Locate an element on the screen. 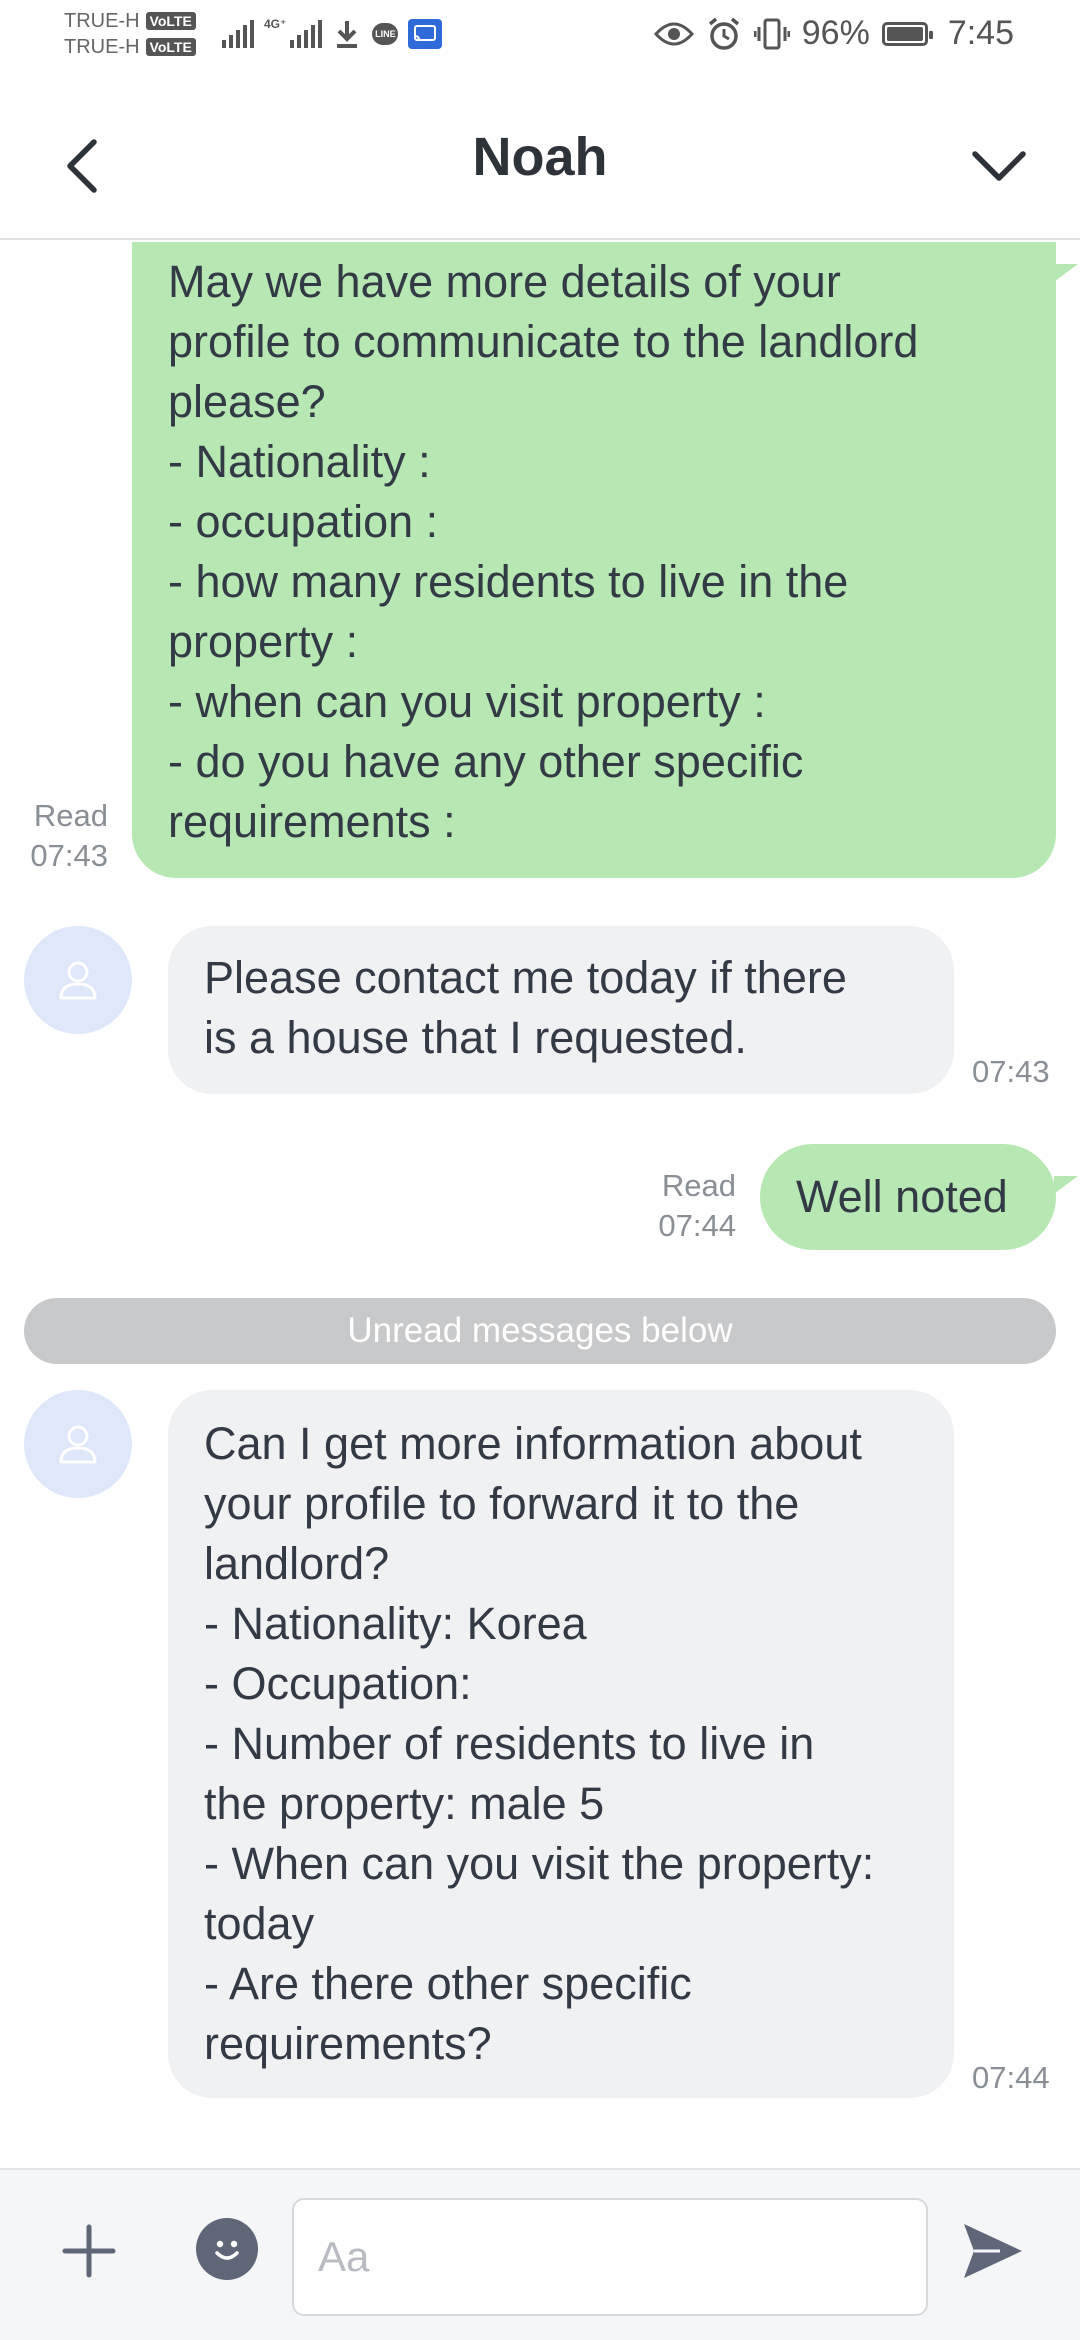  attach-button is located at coordinates (89, 2251).